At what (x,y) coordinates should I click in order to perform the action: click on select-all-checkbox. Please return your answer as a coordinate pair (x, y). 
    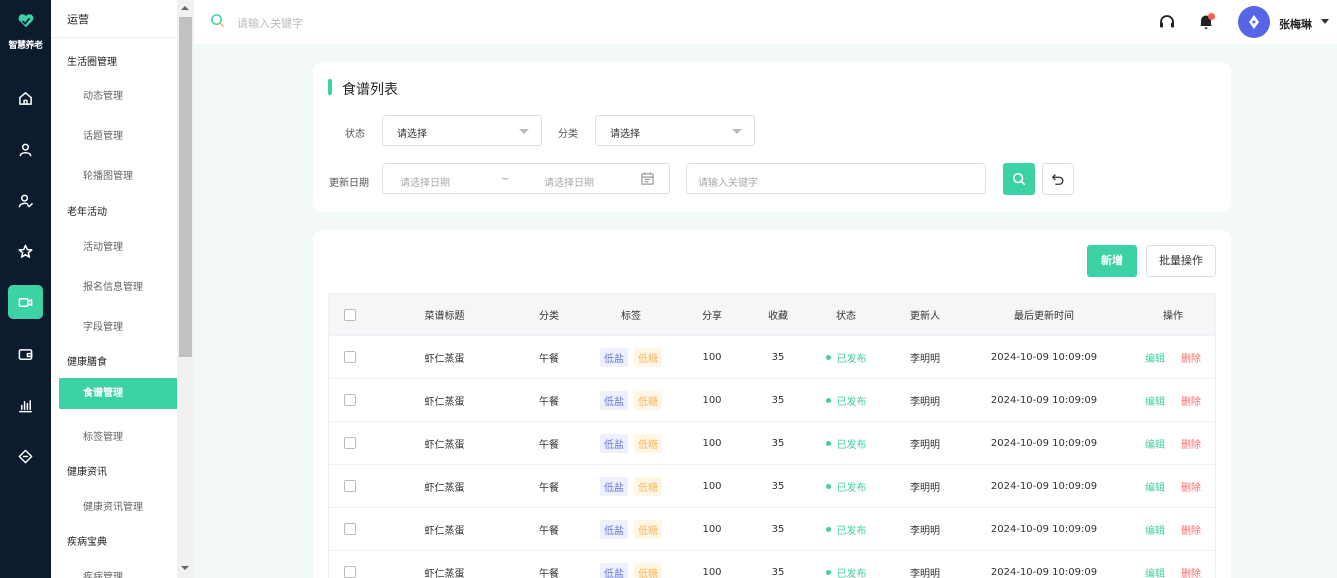
    Looking at the image, I should click on (350, 314).